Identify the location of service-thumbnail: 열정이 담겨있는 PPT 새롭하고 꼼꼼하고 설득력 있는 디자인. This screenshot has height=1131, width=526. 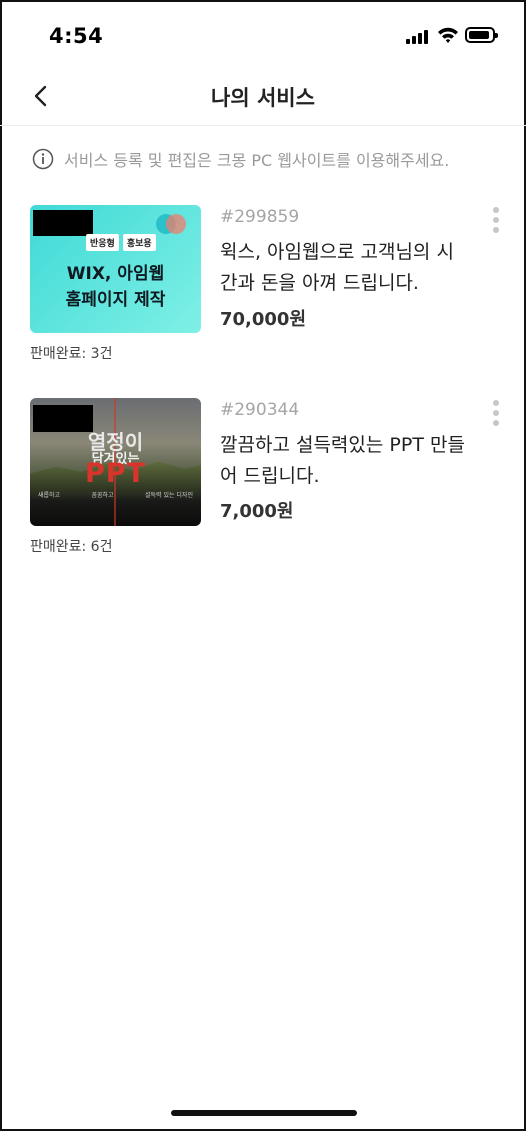
(115, 462).